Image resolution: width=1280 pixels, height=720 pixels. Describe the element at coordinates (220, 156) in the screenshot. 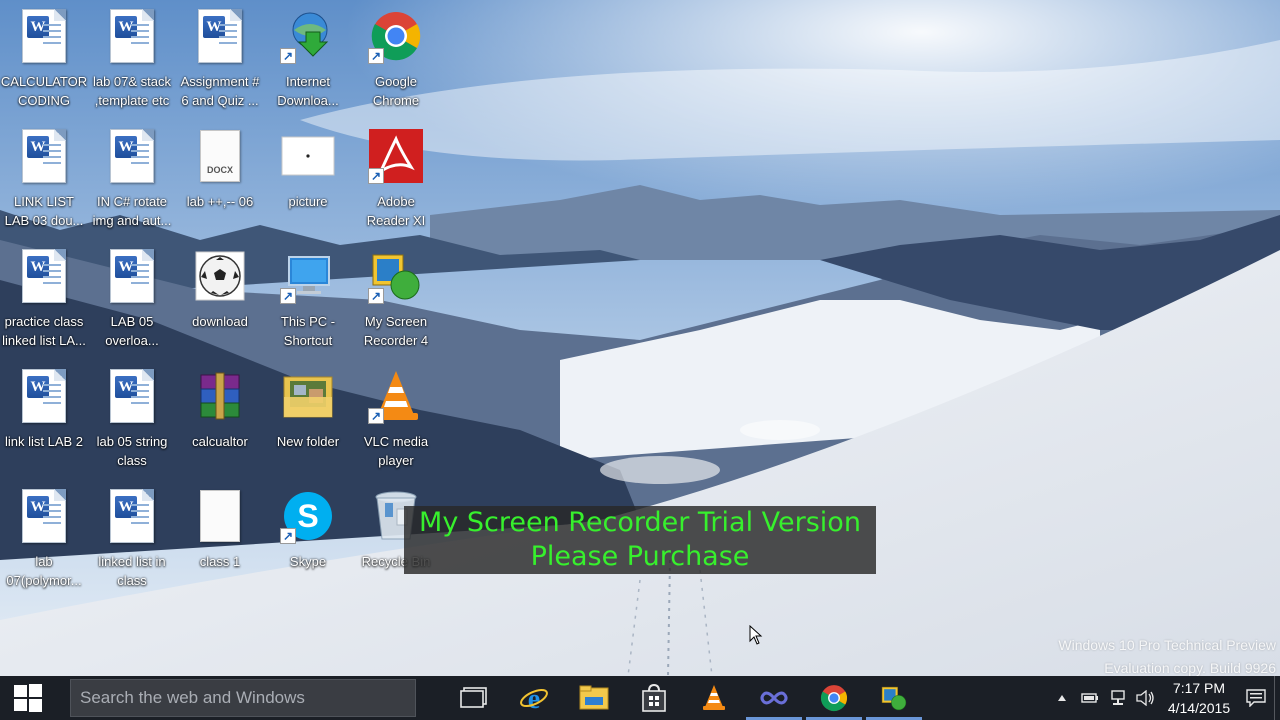

I see `docx-file-icon: DOCX` at that location.